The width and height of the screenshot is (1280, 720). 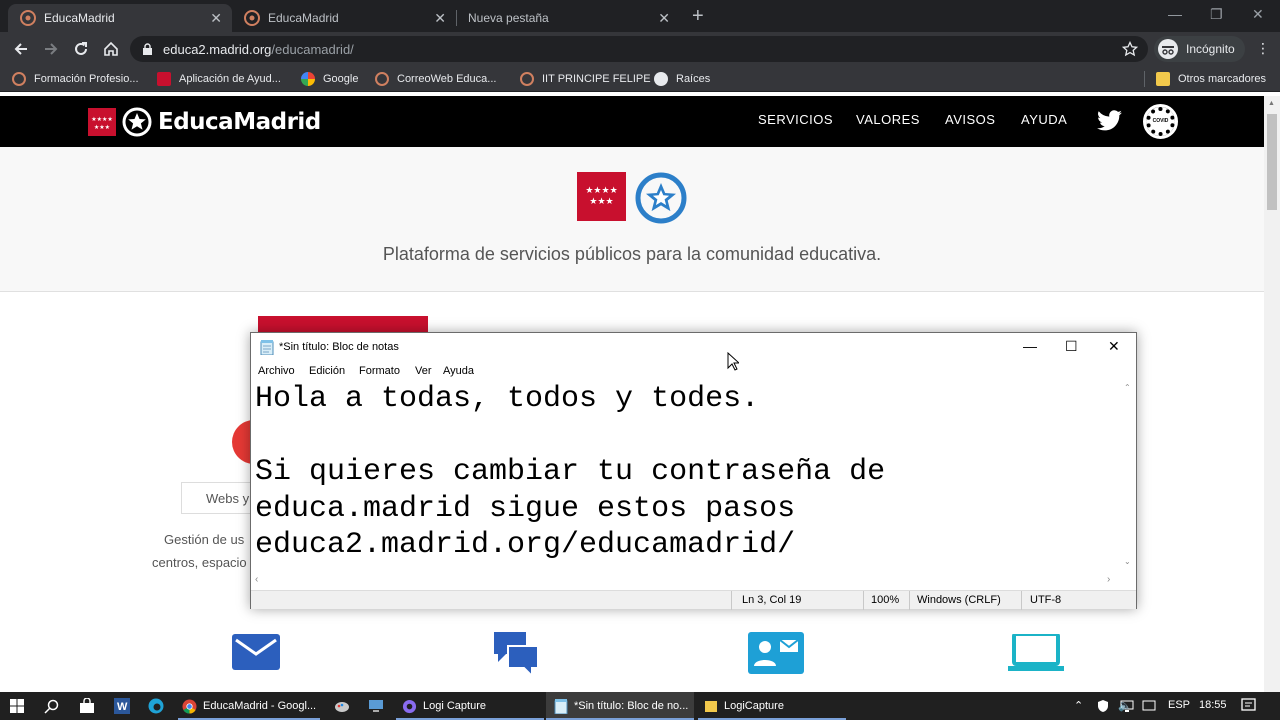 I want to click on nav-valores: VALORES, so click(x=888, y=119).